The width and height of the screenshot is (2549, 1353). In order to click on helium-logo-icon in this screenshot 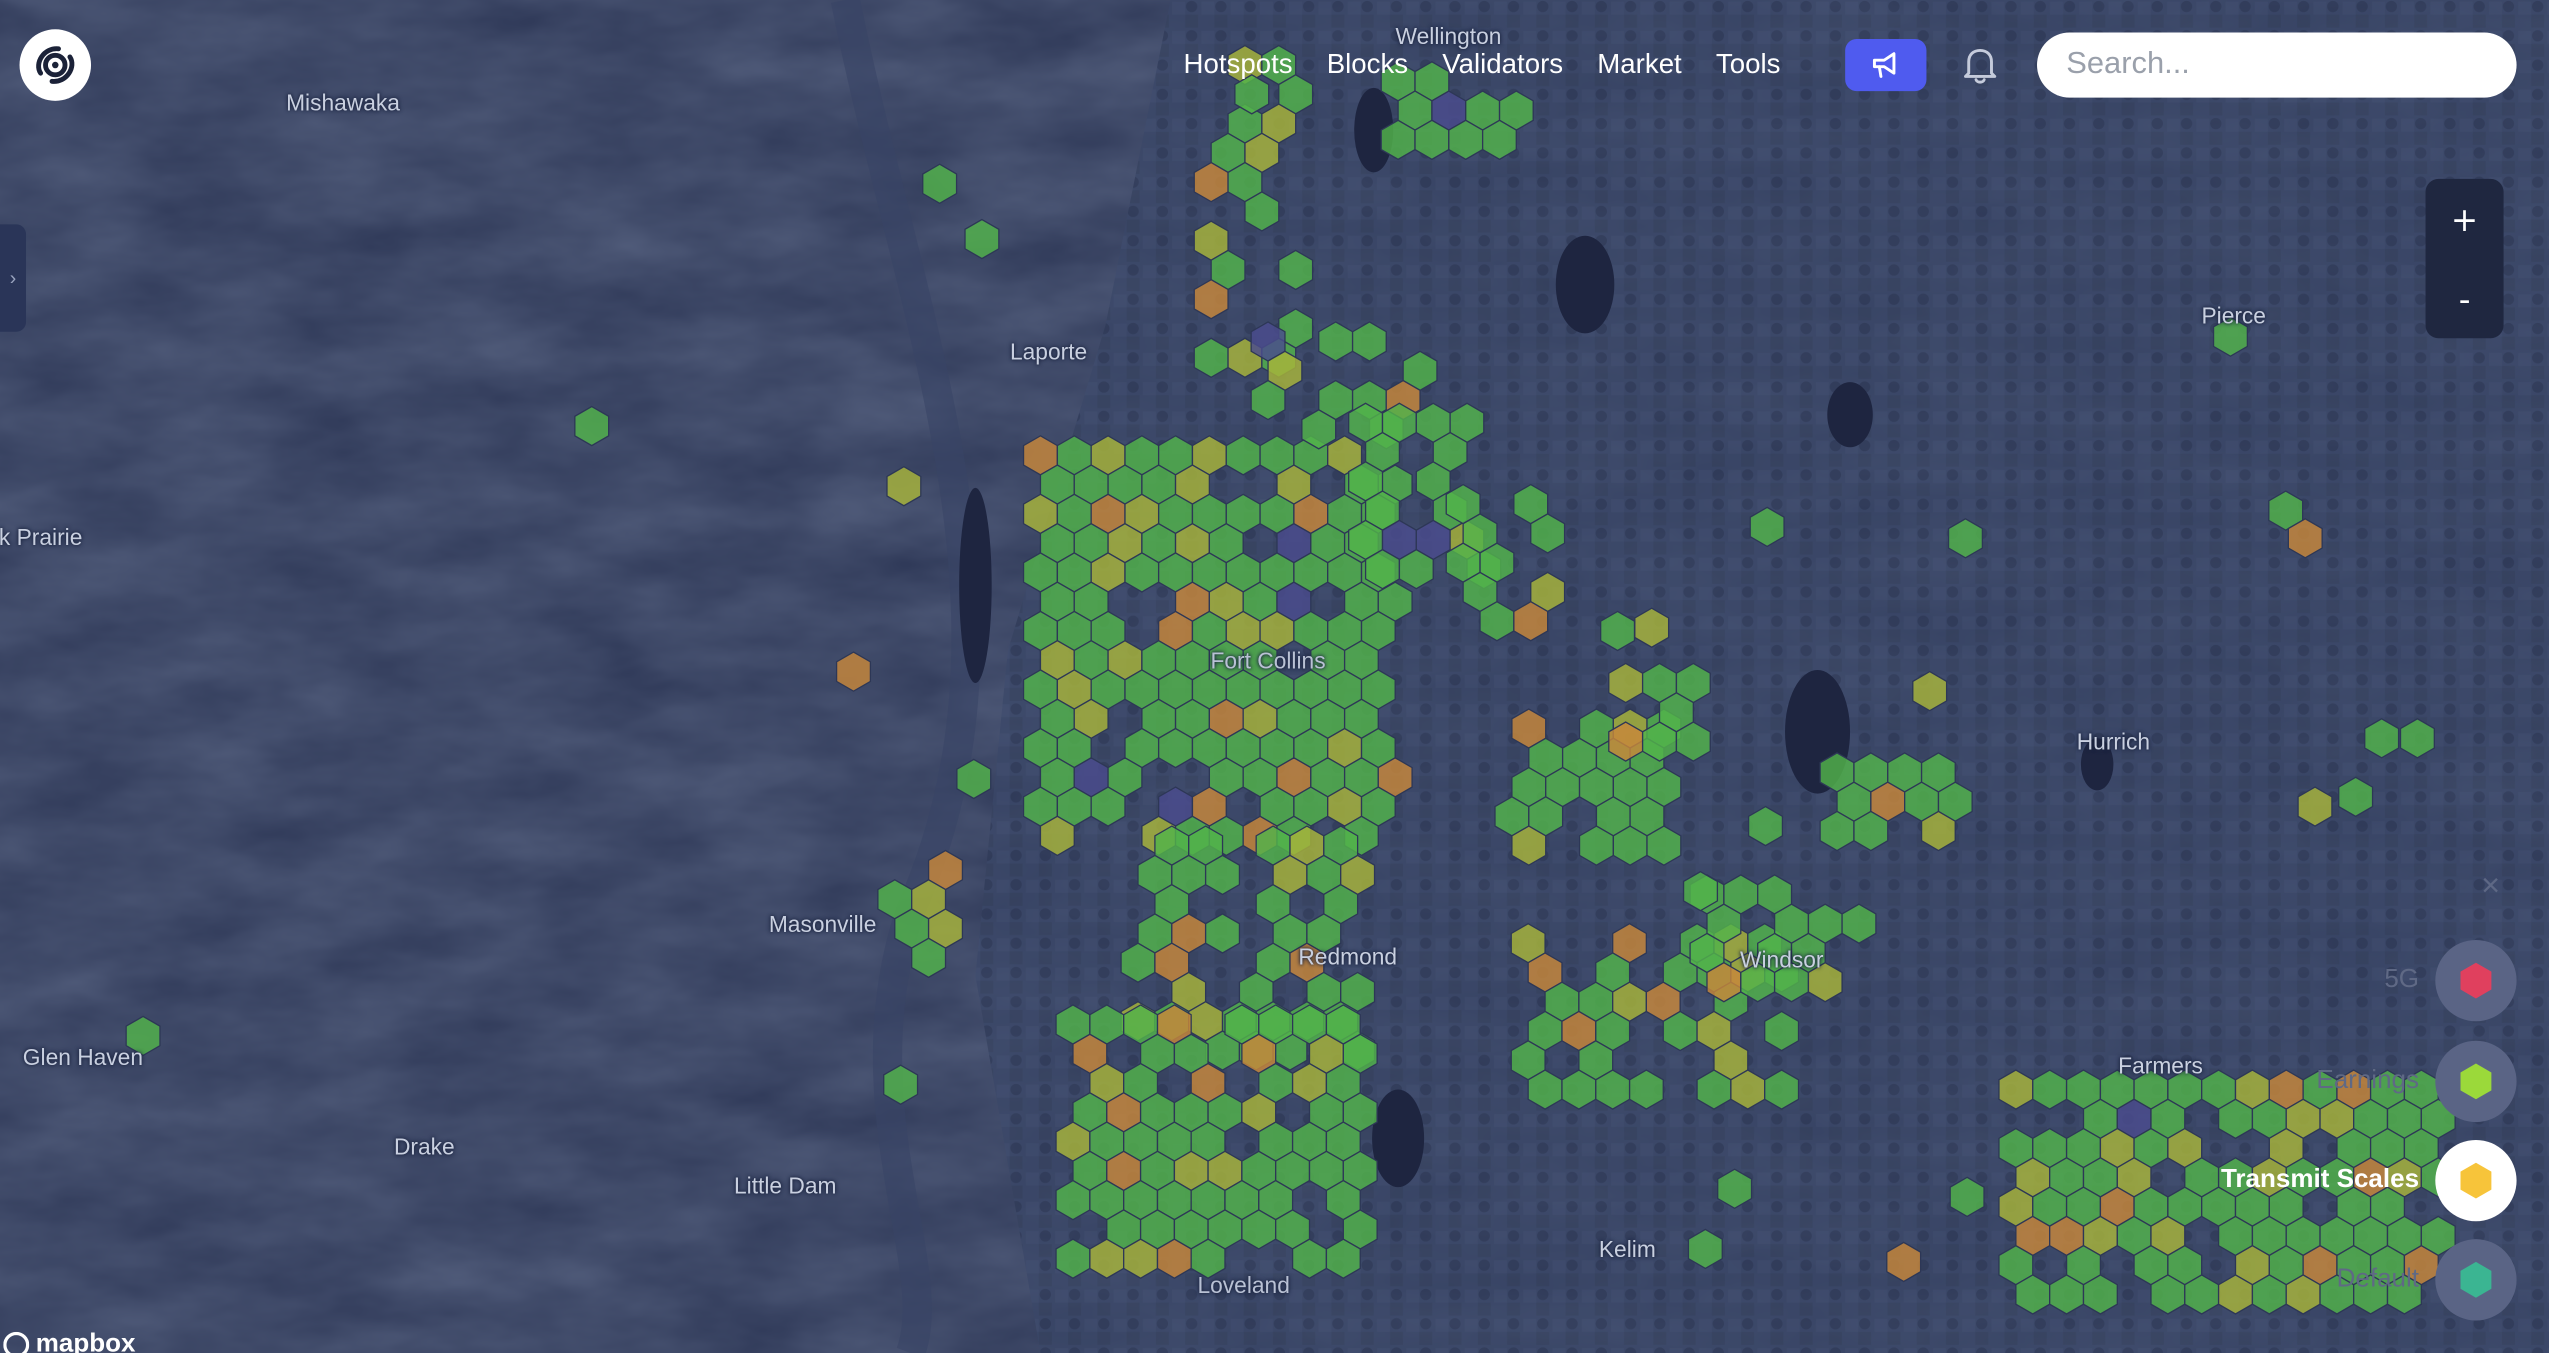, I will do `click(55, 65)`.